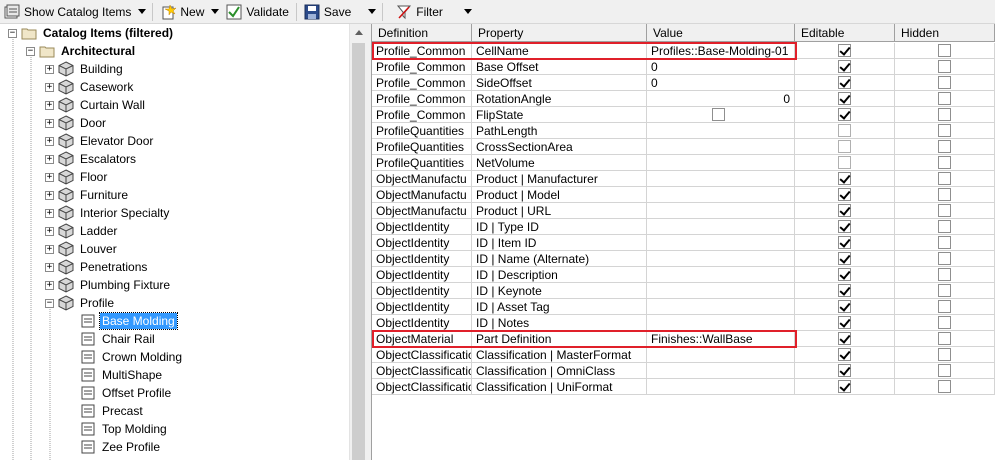  I want to click on column-header-value: Value, so click(721, 33).